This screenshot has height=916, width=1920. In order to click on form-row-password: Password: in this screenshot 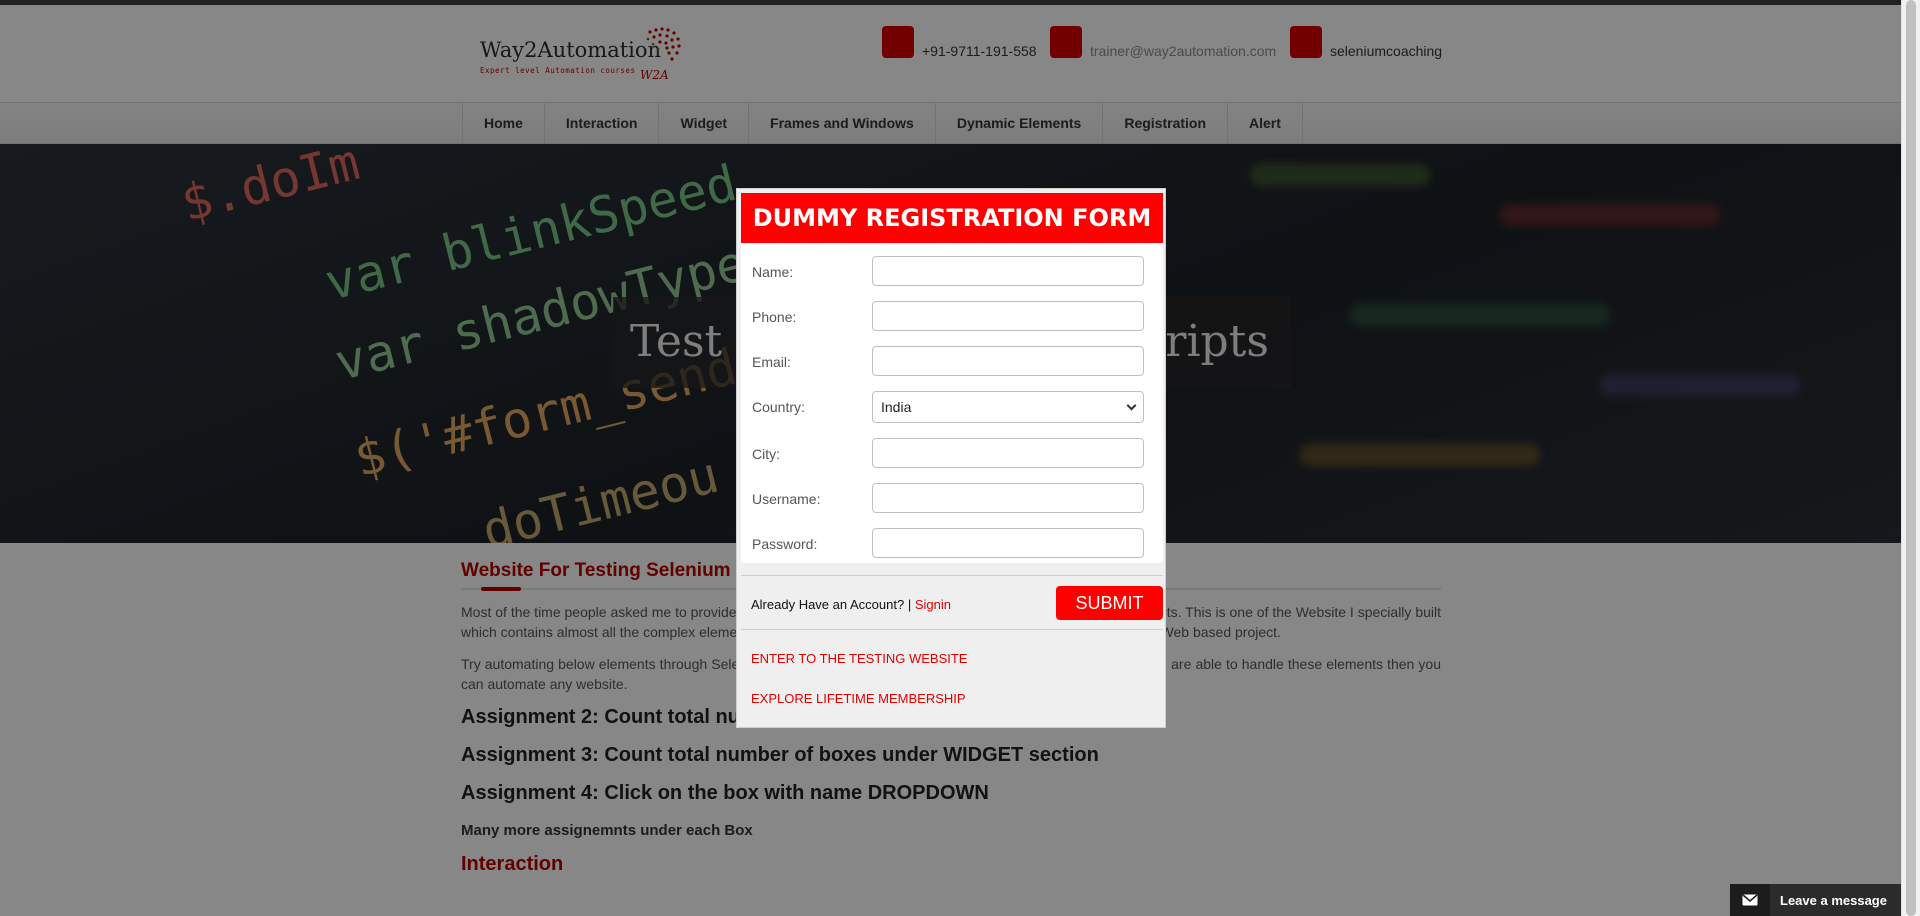, I will do `click(952, 543)`.